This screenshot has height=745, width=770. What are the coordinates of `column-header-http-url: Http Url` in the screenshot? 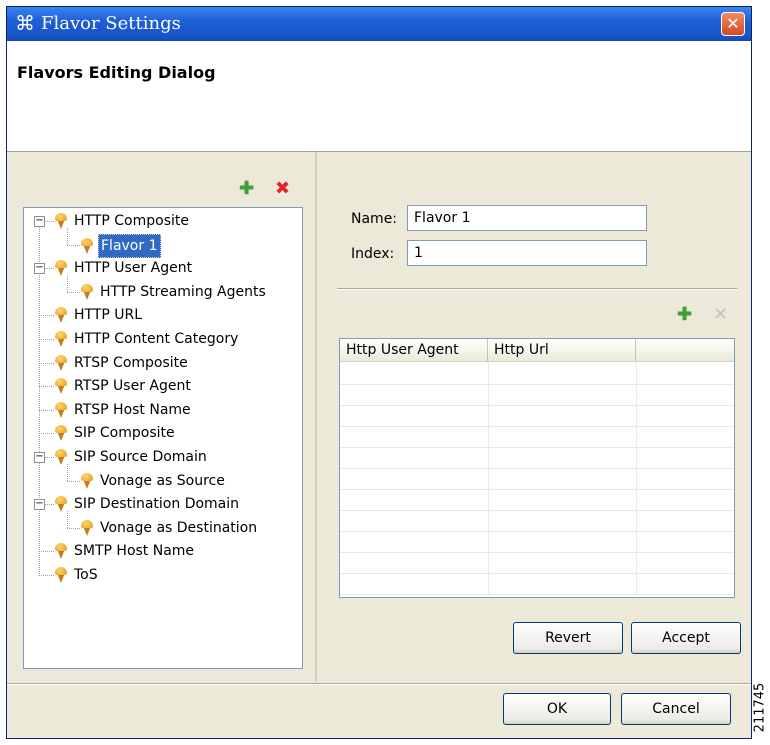 It's located at (562, 350).